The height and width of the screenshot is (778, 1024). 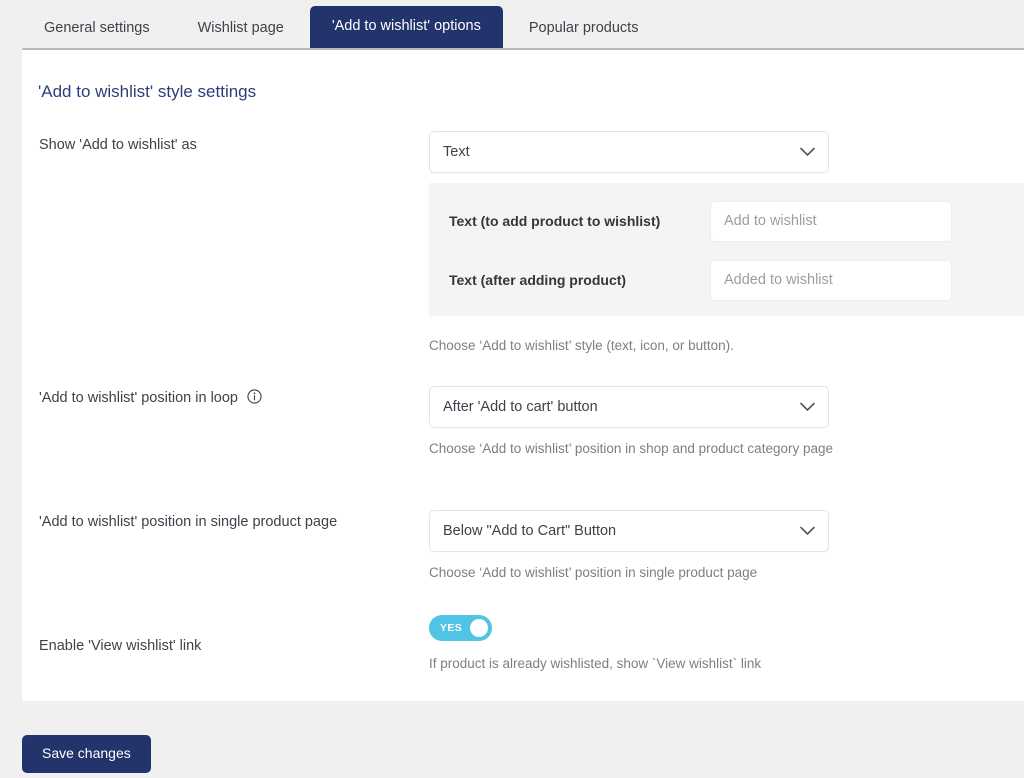 I want to click on toggle-knob, so click(x=479, y=628).